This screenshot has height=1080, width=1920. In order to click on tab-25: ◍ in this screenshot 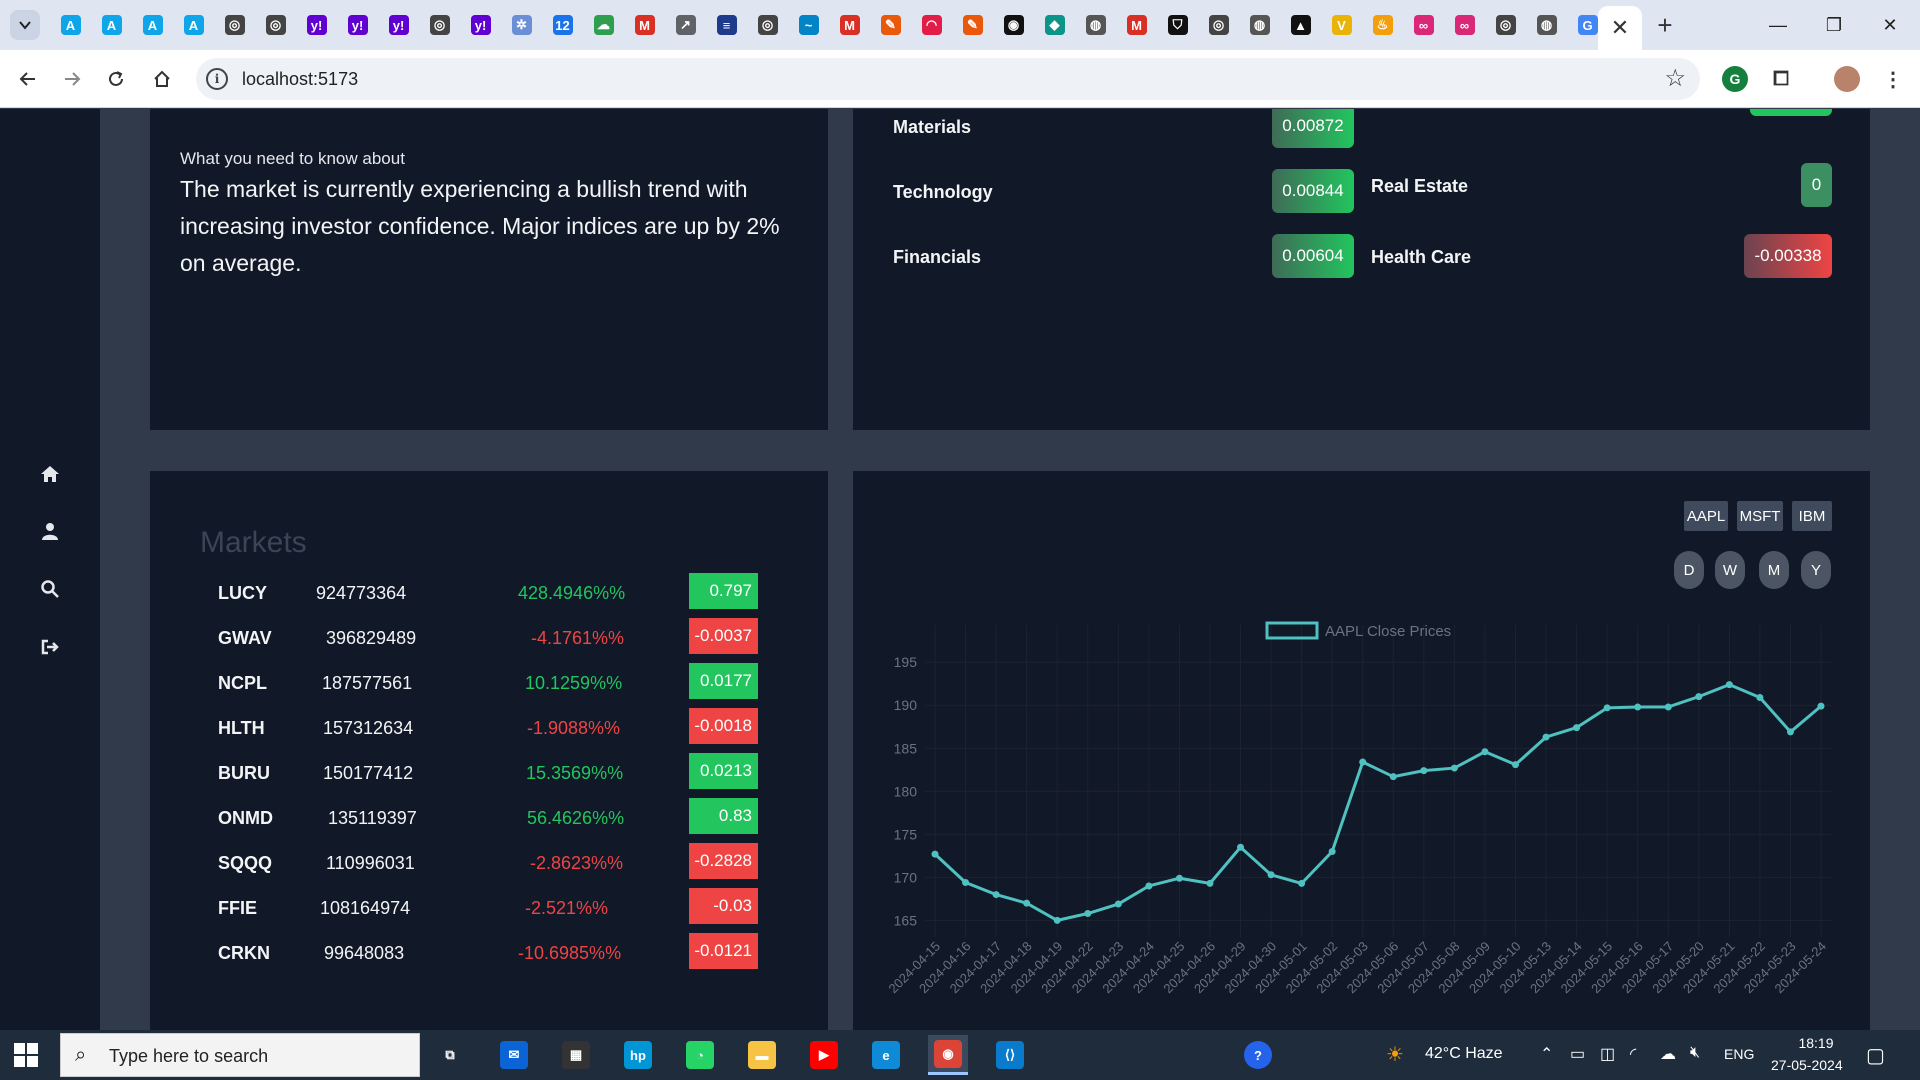, I will do `click(1095, 25)`.